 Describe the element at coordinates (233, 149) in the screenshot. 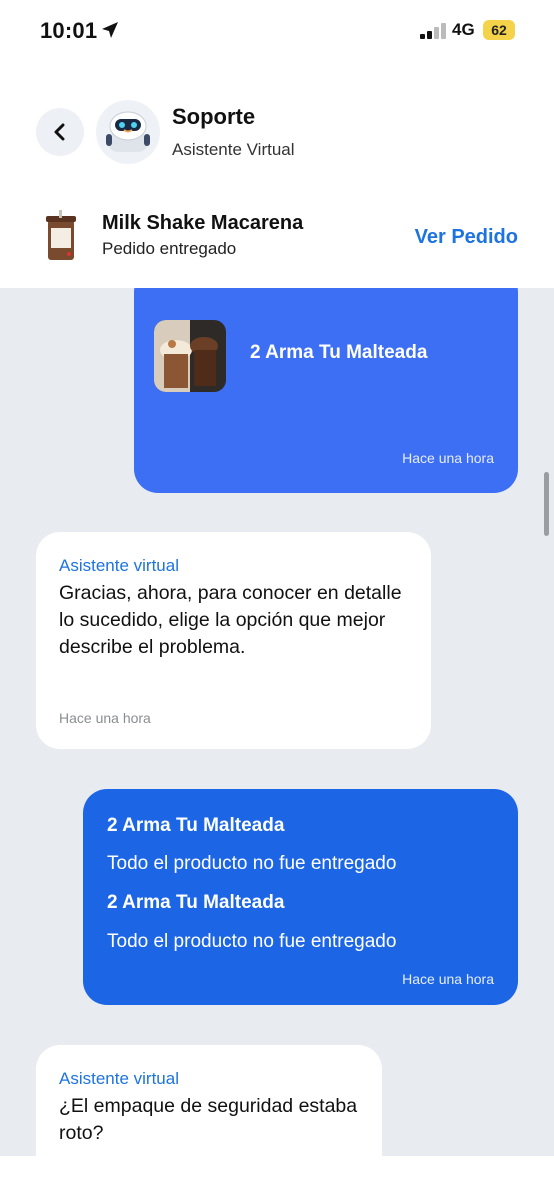

I see `page-subtitle: Asistente Virtual` at that location.